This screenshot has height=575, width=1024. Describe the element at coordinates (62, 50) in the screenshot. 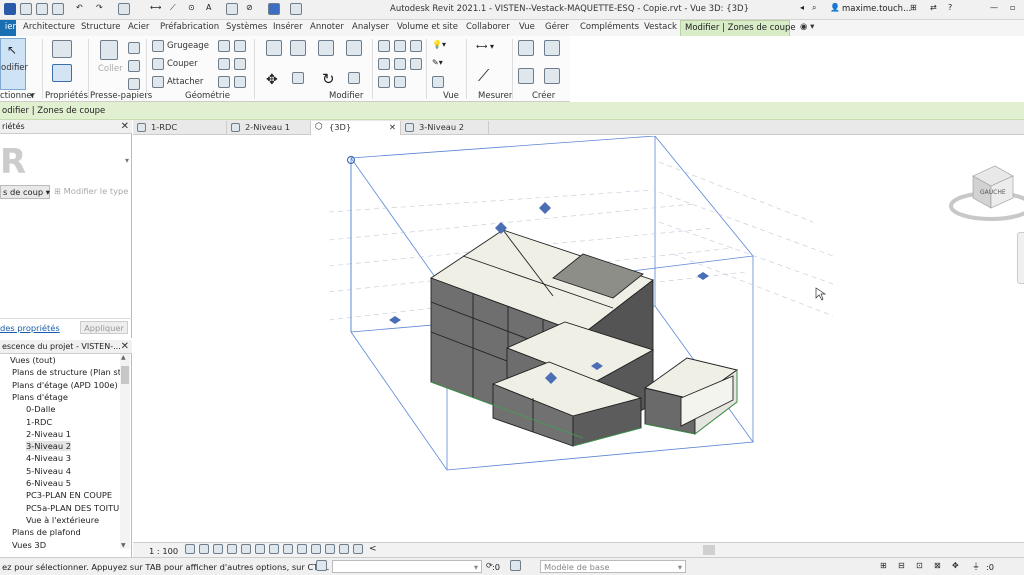

I see `type-properties-icon` at that location.